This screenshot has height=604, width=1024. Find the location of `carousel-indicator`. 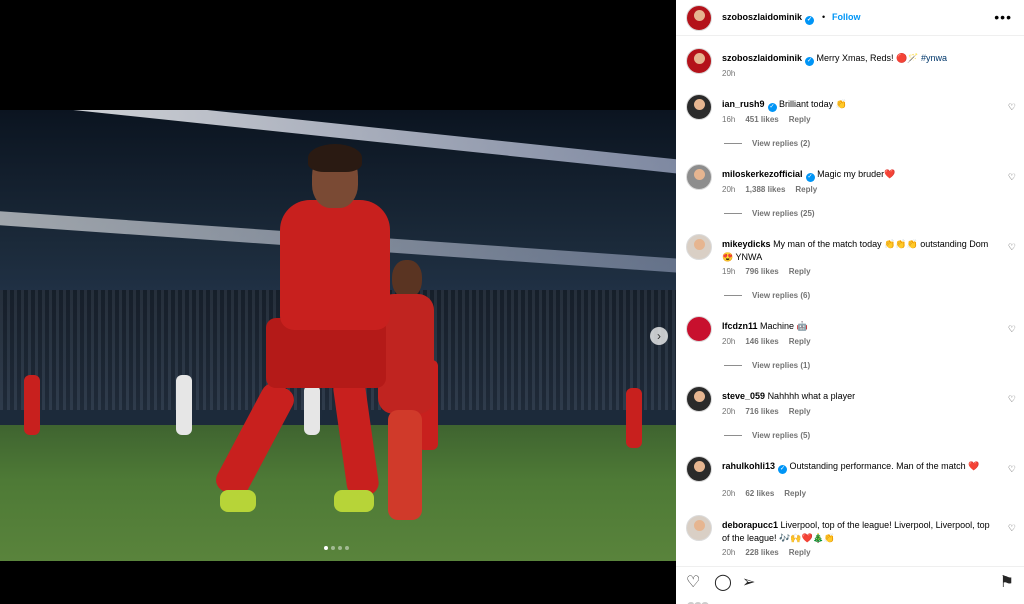

carousel-indicator is located at coordinates (336, 548).